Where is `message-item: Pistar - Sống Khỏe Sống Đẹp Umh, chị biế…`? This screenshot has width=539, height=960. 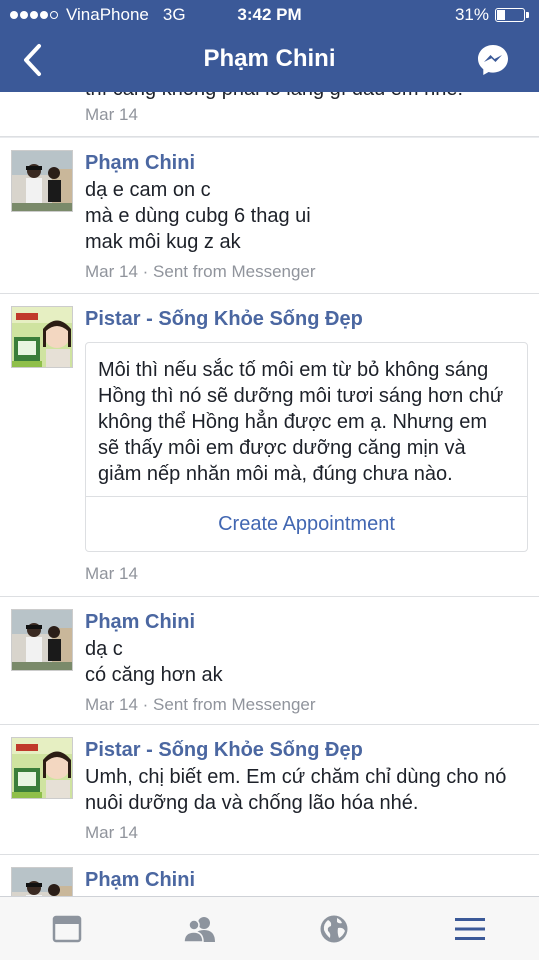
message-item: Pistar - Sống Khỏe Sống Đẹp Umh, chị biế… is located at coordinates (269, 790).